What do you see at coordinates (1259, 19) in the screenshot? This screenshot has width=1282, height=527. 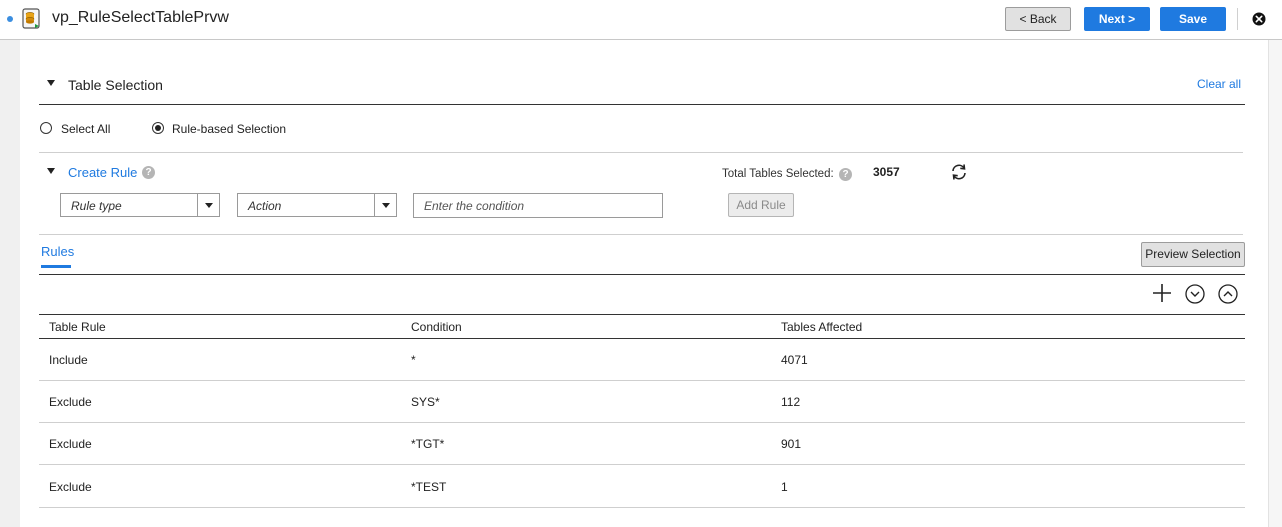 I see `close-icon` at bounding box center [1259, 19].